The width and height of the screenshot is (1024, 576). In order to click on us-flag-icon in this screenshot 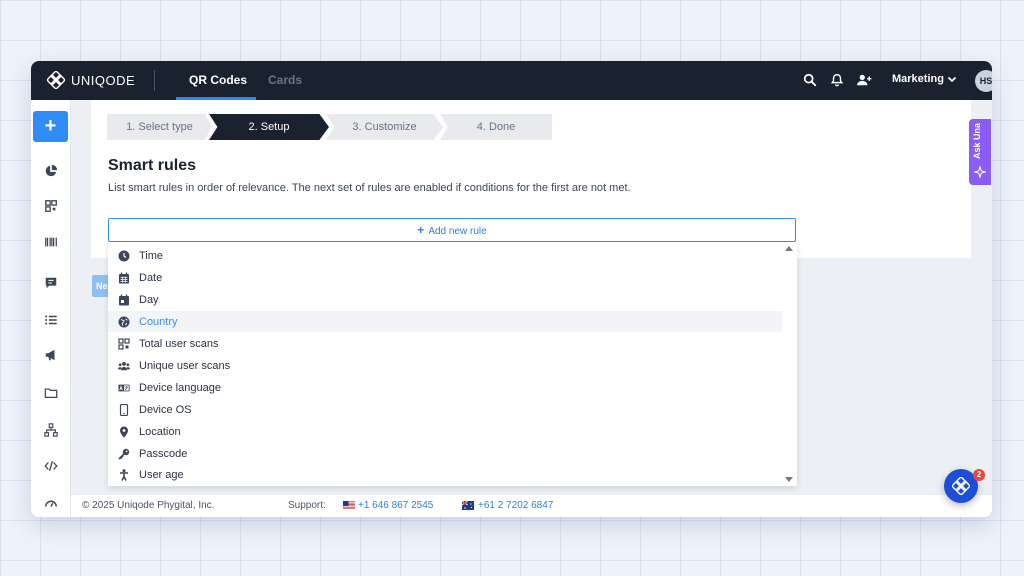, I will do `click(349, 505)`.